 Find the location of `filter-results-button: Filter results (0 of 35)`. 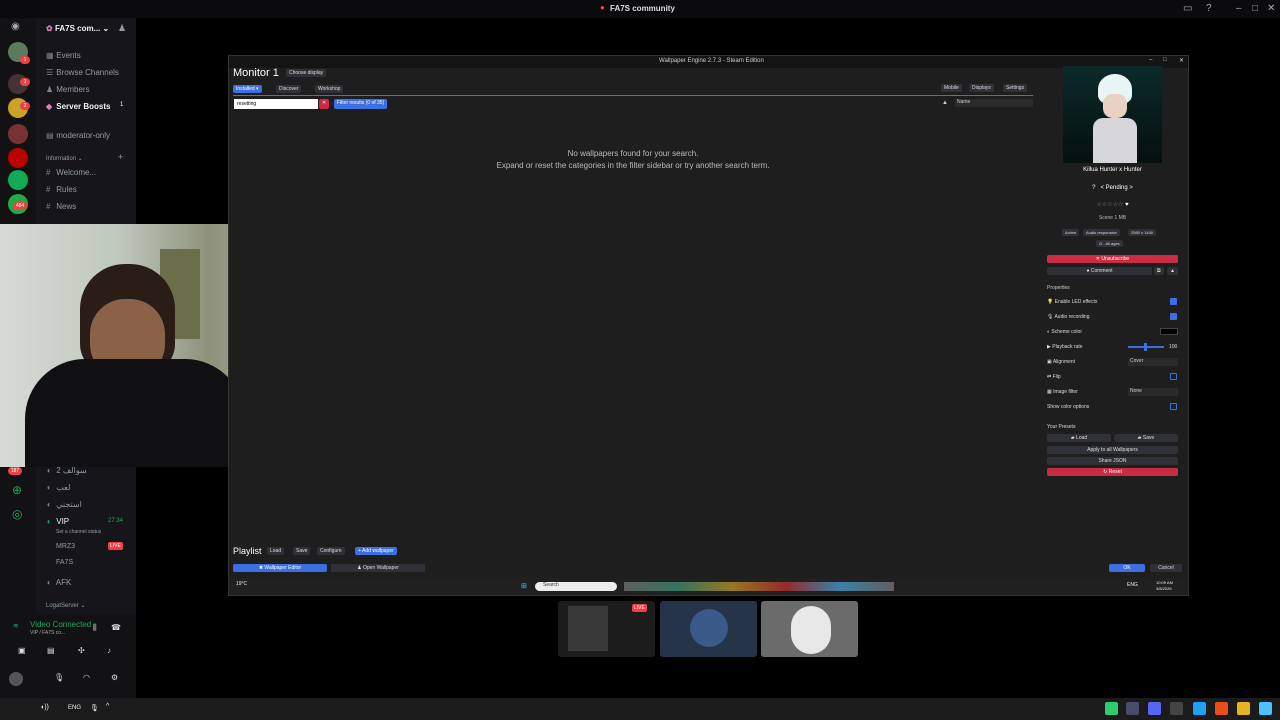

filter-results-button: Filter results (0 of 35) is located at coordinates (361, 104).